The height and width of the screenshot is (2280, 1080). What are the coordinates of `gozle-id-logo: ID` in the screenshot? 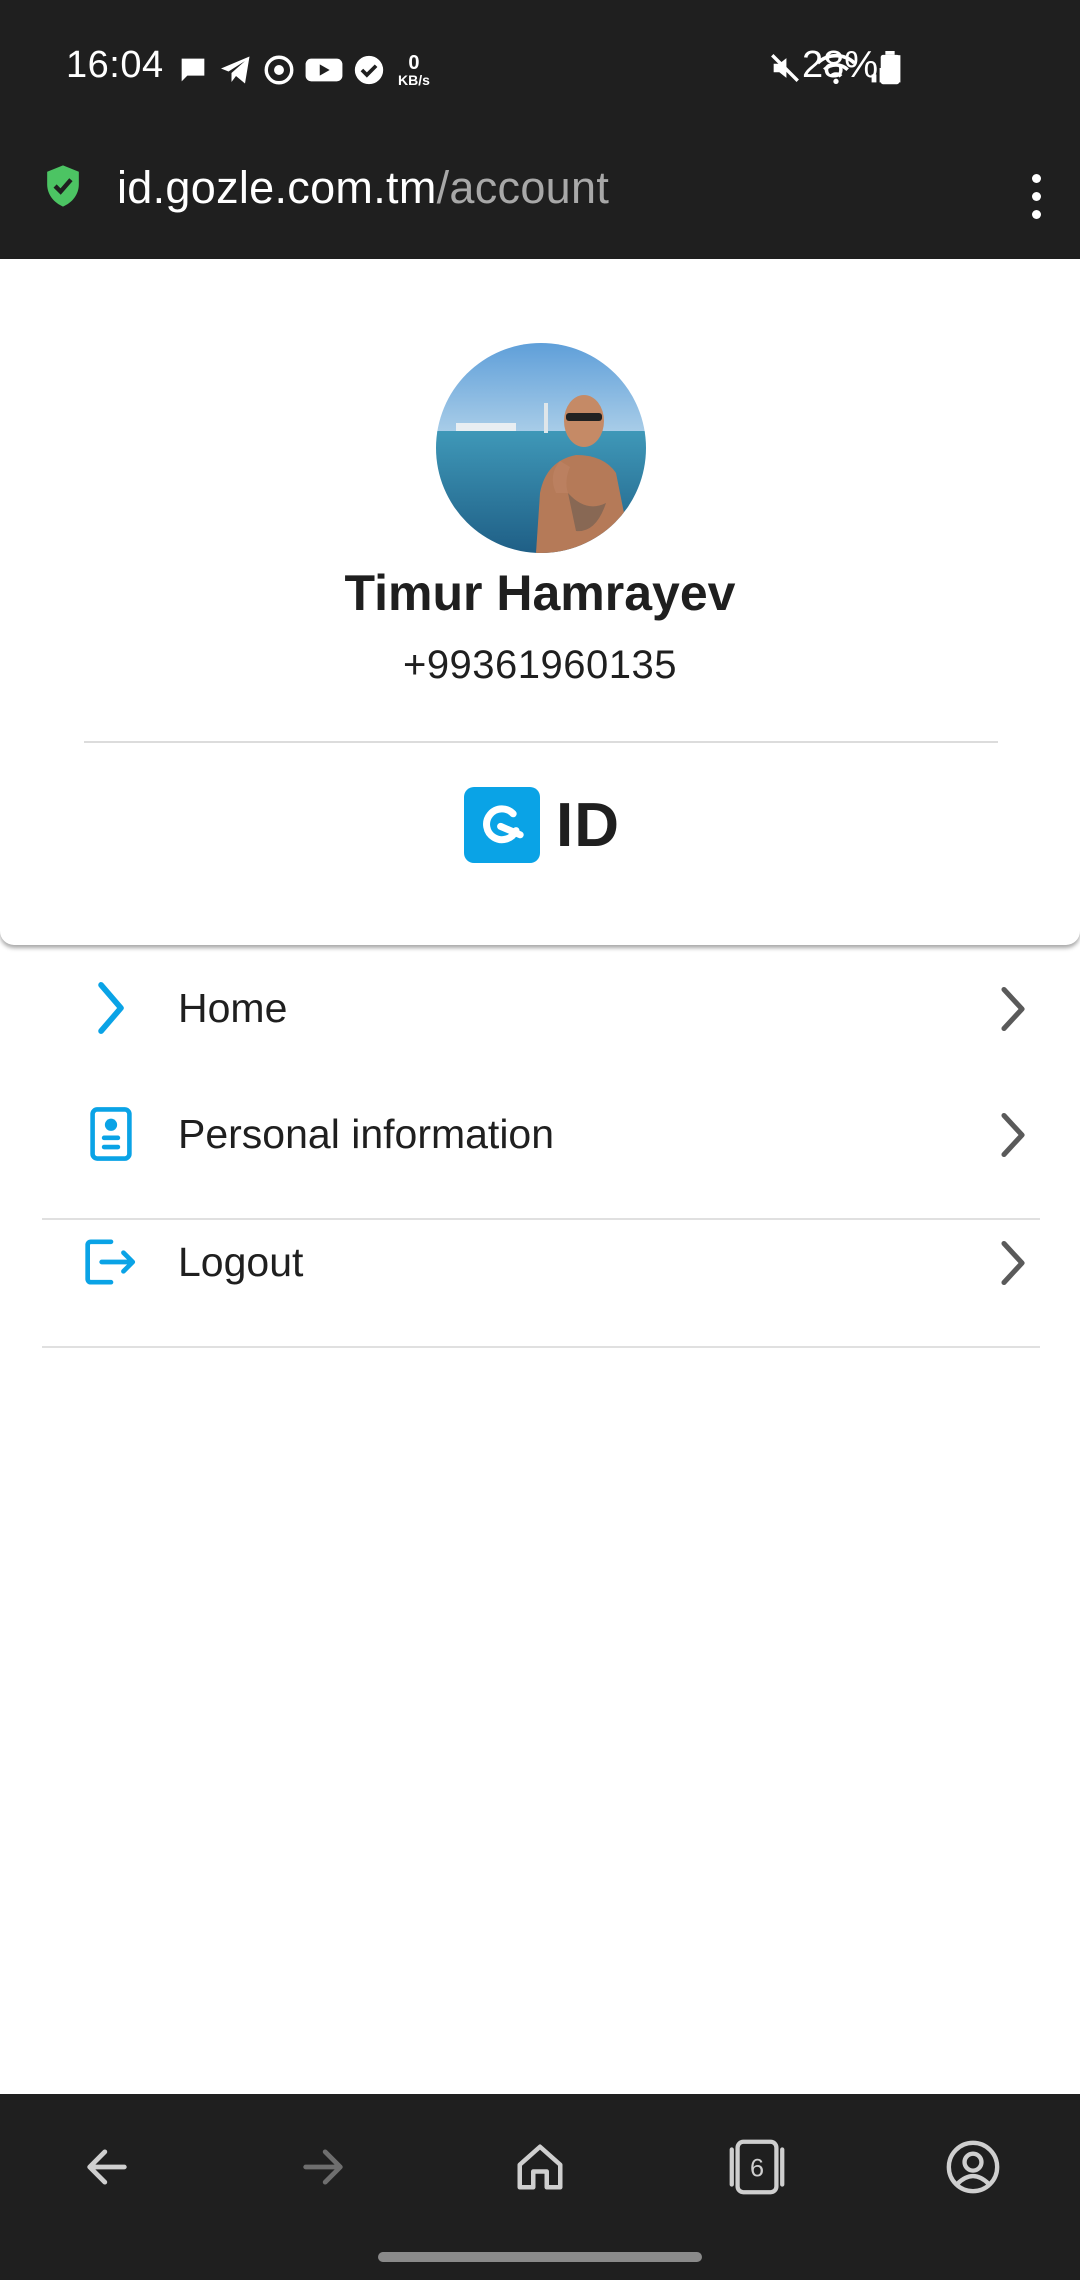 It's located at (542, 825).